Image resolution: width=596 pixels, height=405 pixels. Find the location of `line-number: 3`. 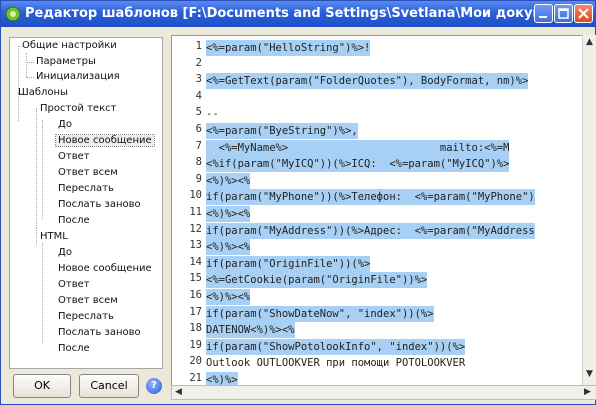

line-number: 3 is located at coordinates (198, 79).